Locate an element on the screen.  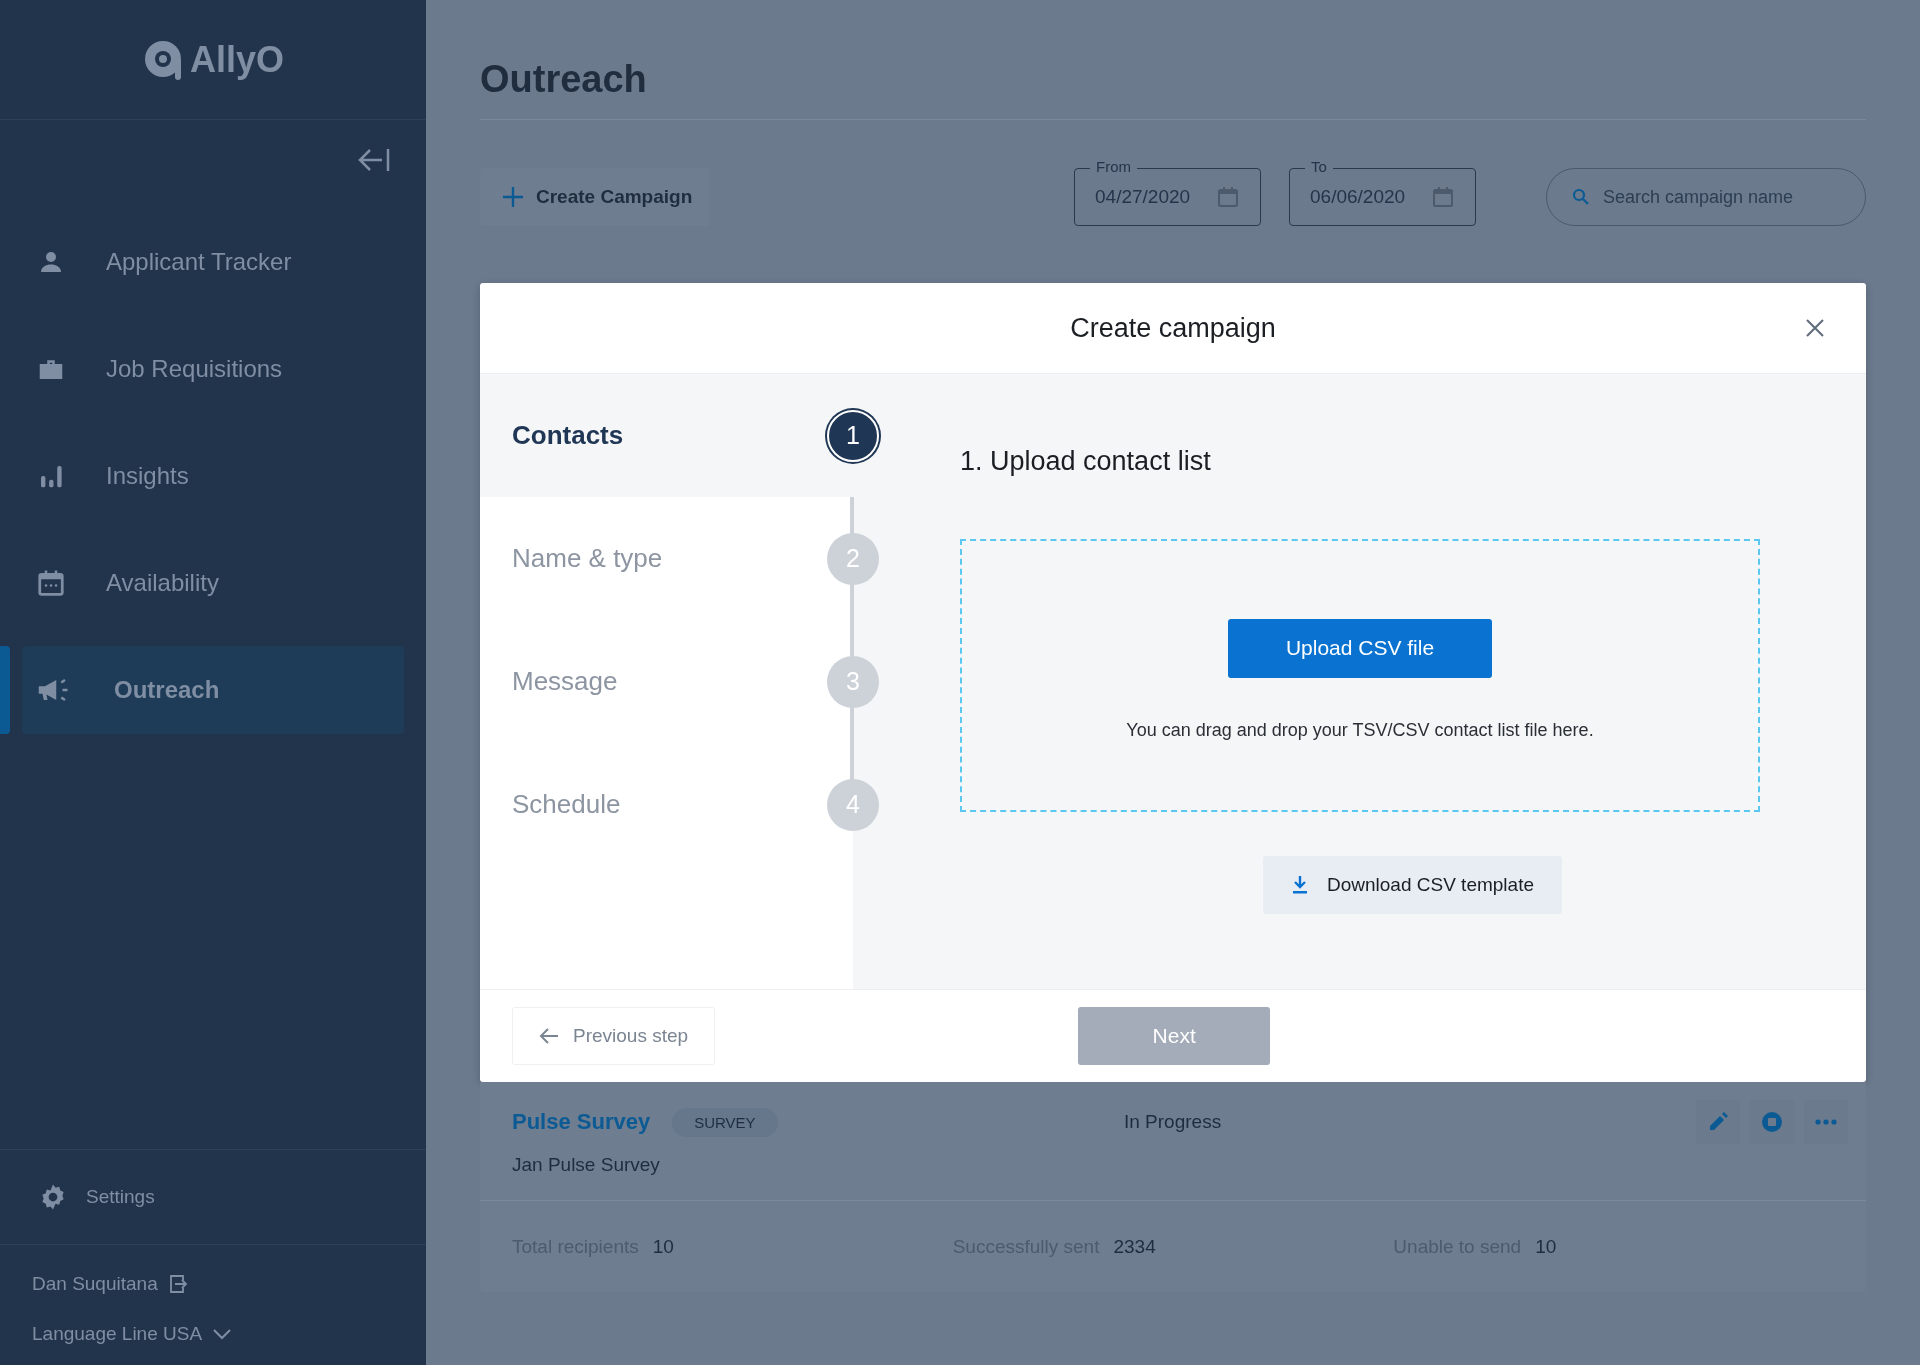
nav-item: Applicant Tracker is located at coordinates (213, 262).